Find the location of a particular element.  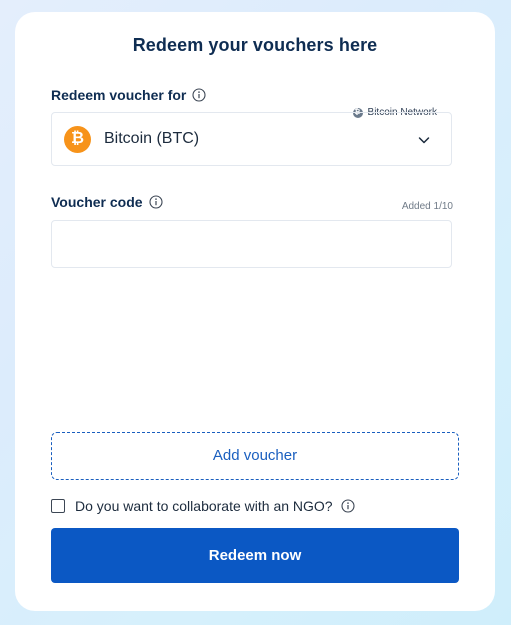

ngo-label: Do you want to collaborate with an NGO? is located at coordinates (204, 506).